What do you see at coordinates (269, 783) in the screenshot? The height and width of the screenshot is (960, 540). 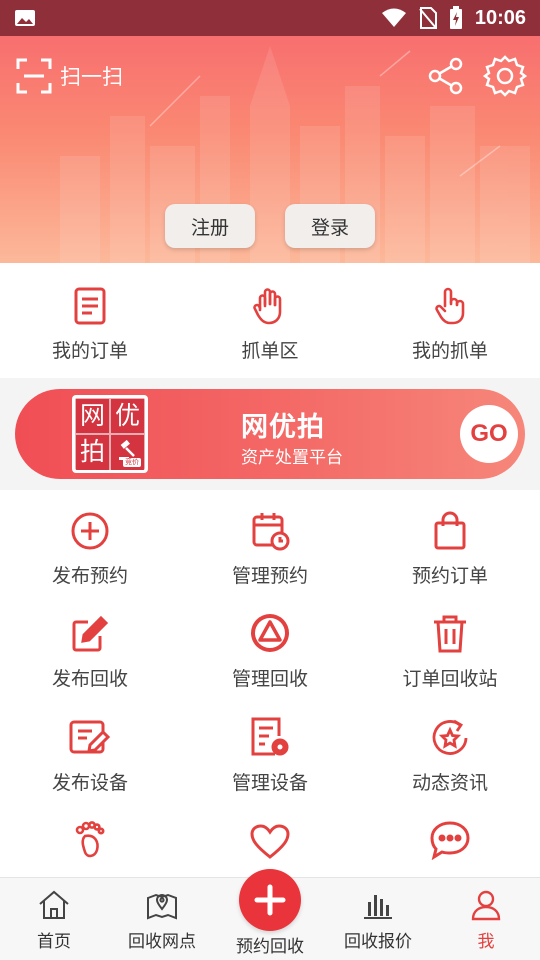 I see `manage-device-label: 管理设备` at bounding box center [269, 783].